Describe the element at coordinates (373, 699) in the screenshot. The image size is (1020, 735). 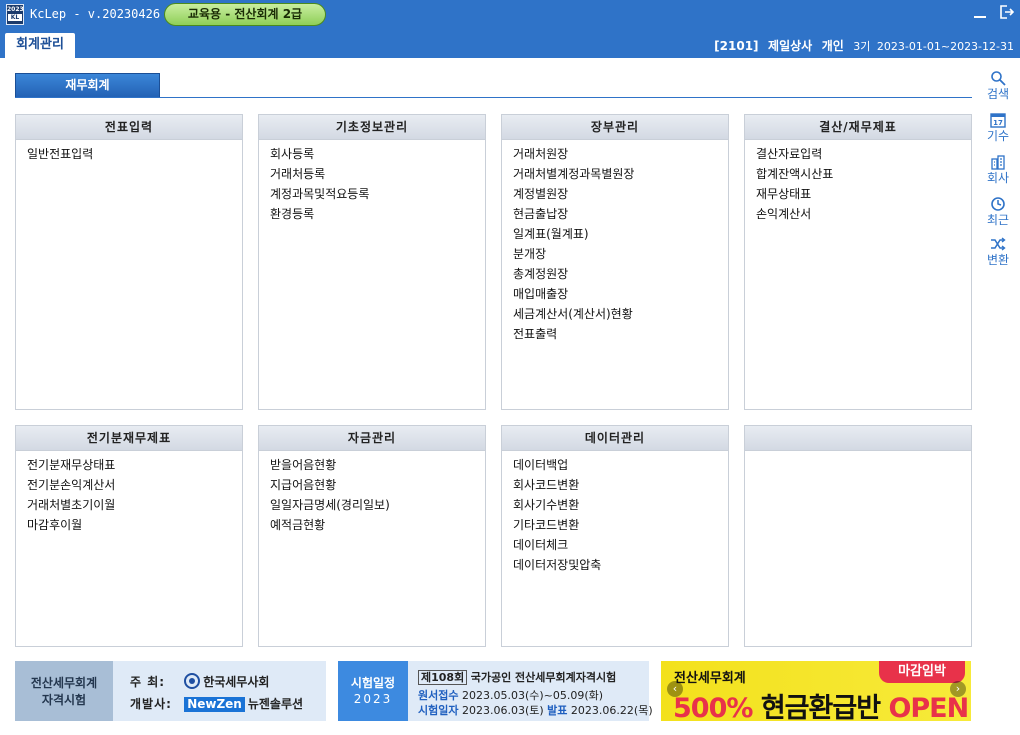
I see `schedule-year: 2023` at that location.